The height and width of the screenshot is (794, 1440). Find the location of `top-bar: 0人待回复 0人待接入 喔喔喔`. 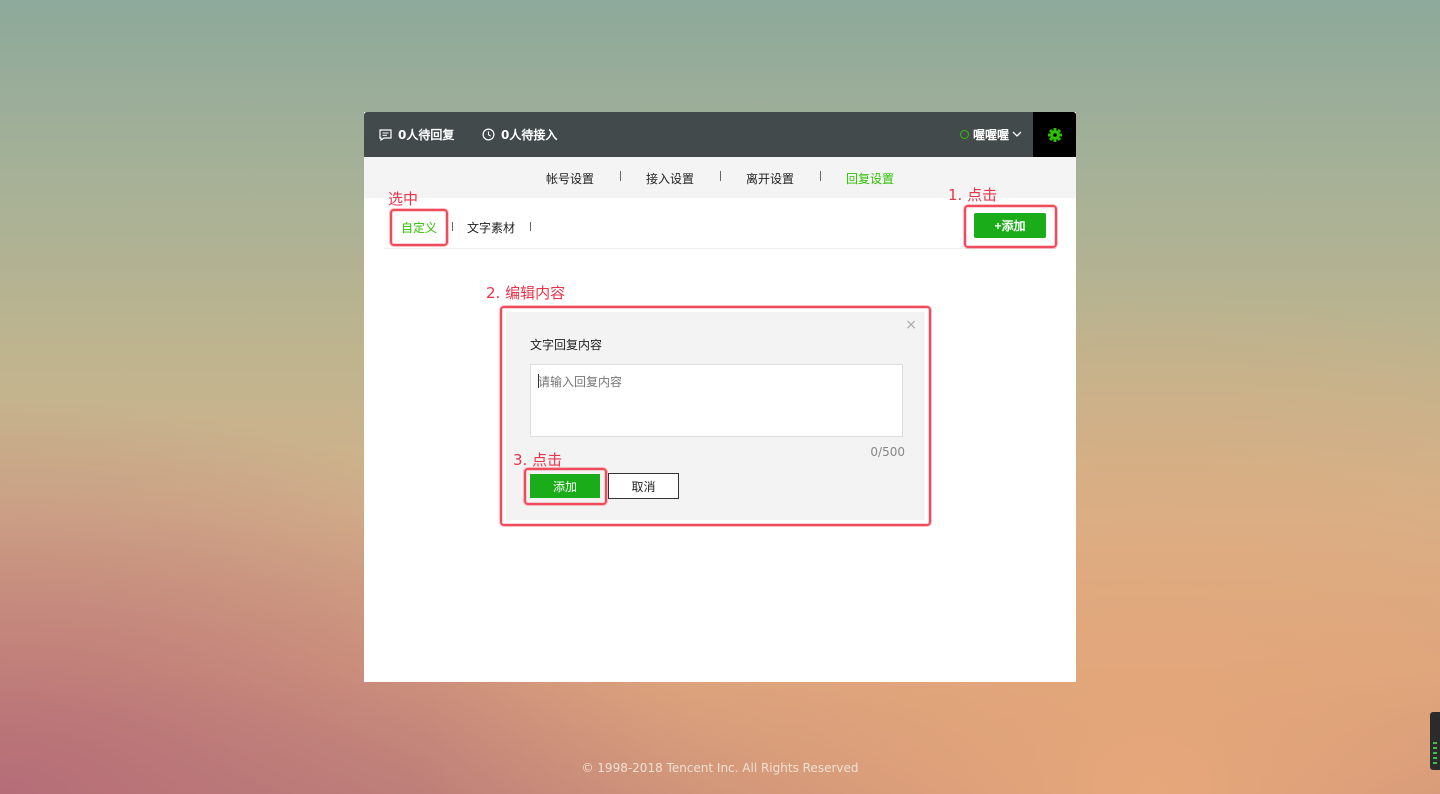

top-bar: 0人待回复 0人待接入 喔喔喔 is located at coordinates (720, 134).